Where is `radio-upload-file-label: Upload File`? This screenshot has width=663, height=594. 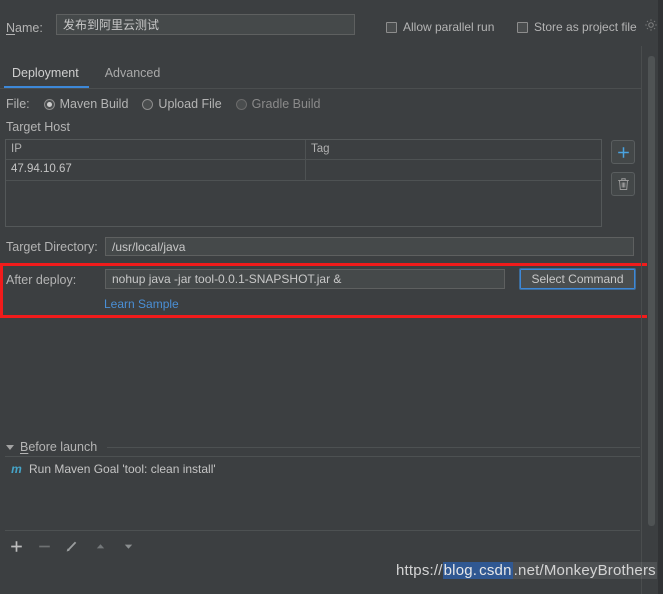 radio-upload-file-label: Upload File is located at coordinates (190, 104).